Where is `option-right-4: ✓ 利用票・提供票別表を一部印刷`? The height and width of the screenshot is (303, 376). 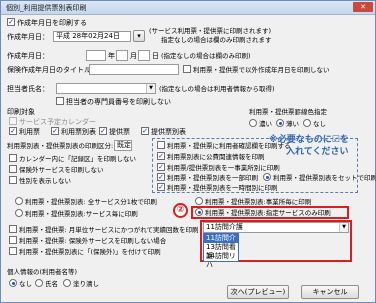 option-right-4: ✓ 利用票・提供票別表を一部印刷 is located at coordinates (207, 178).